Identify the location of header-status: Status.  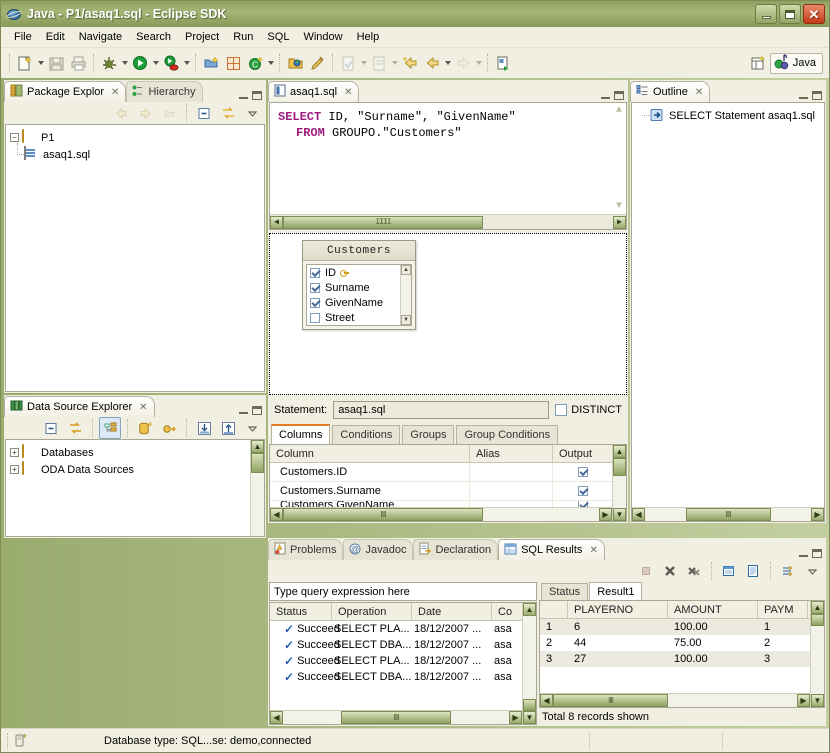
(301, 611).